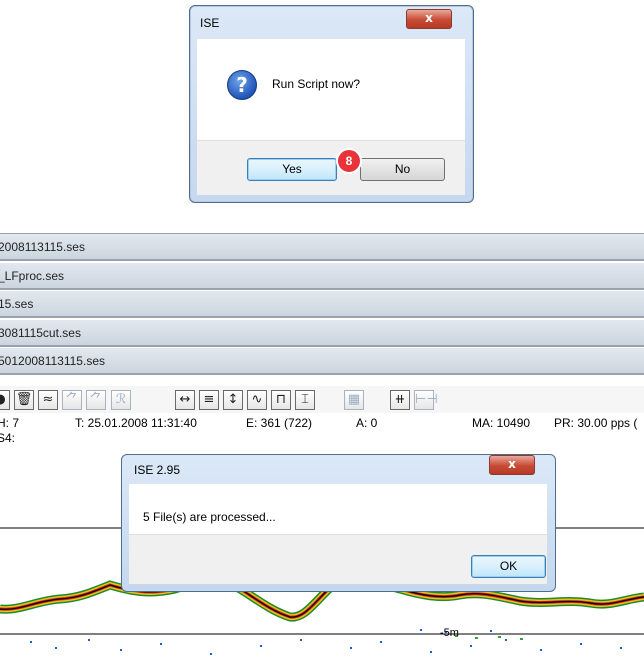  I want to click on range-icon: ⊢⊣, so click(426, 400).